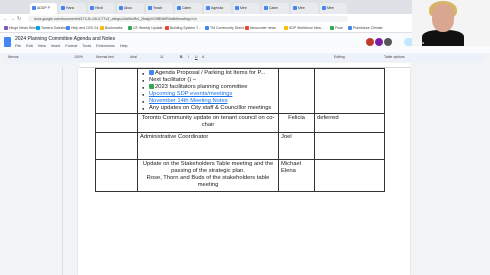 This screenshot has height=275, width=490. What do you see at coordinates (124, 46) in the screenshot?
I see `menu-item-help: Help` at bounding box center [124, 46].